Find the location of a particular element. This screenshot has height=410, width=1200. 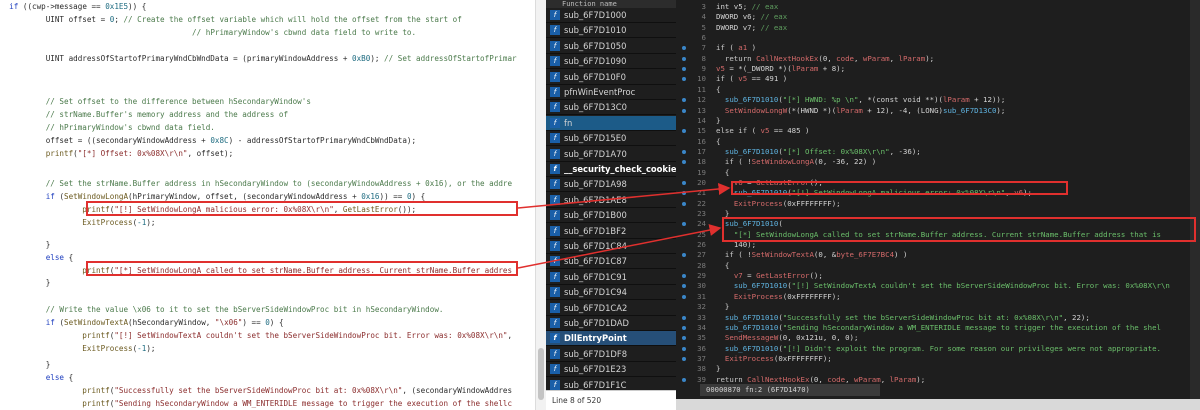

function-list-item: f sub_6F7D1CA2 is located at coordinates (611, 308).